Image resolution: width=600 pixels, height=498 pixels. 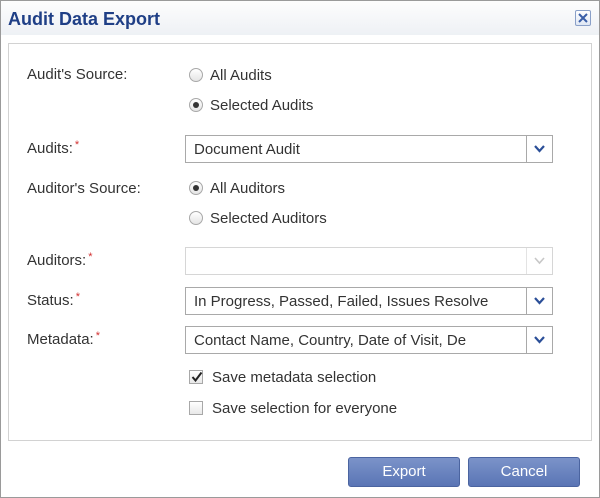 What do you see at coordinates (404, 472) in the screenshot?
I see `export-button: Export` at bounding box center [404, 472].